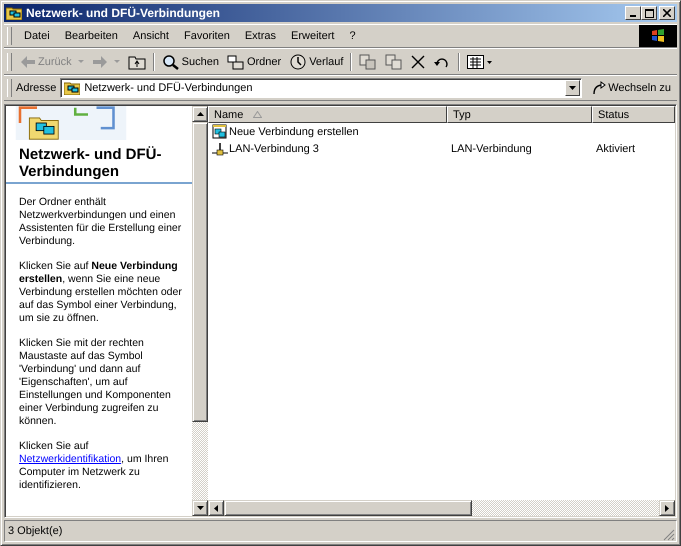 The height and width of the screenshot is (546, 681). I want to click on move-to-icon, so click(368, 62).